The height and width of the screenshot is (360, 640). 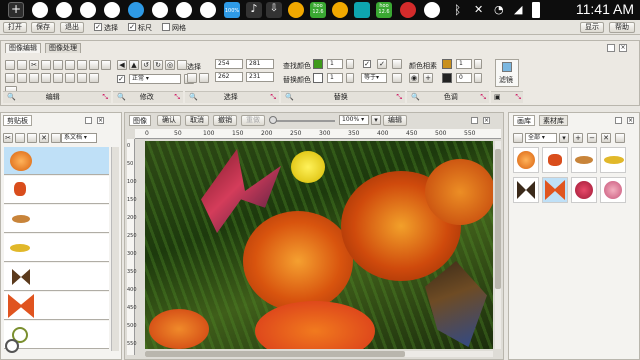 What do you see at coordinates (260, 64) in the screenshot?
I see `selection-y-field: 281` at bounding box center [260, 64].